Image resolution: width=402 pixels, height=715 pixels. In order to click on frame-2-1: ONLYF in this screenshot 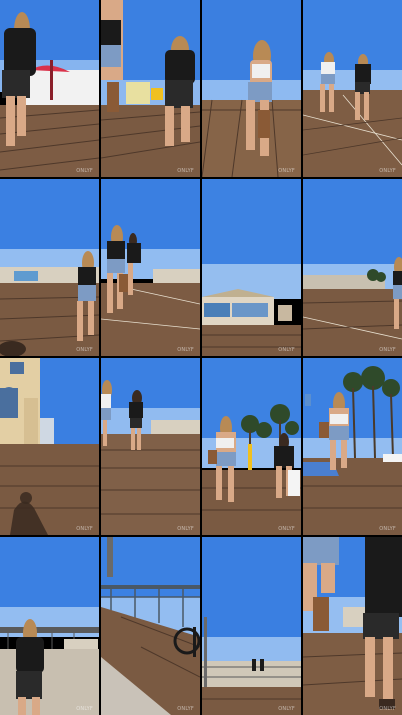, I will do `click(49, 267)`.